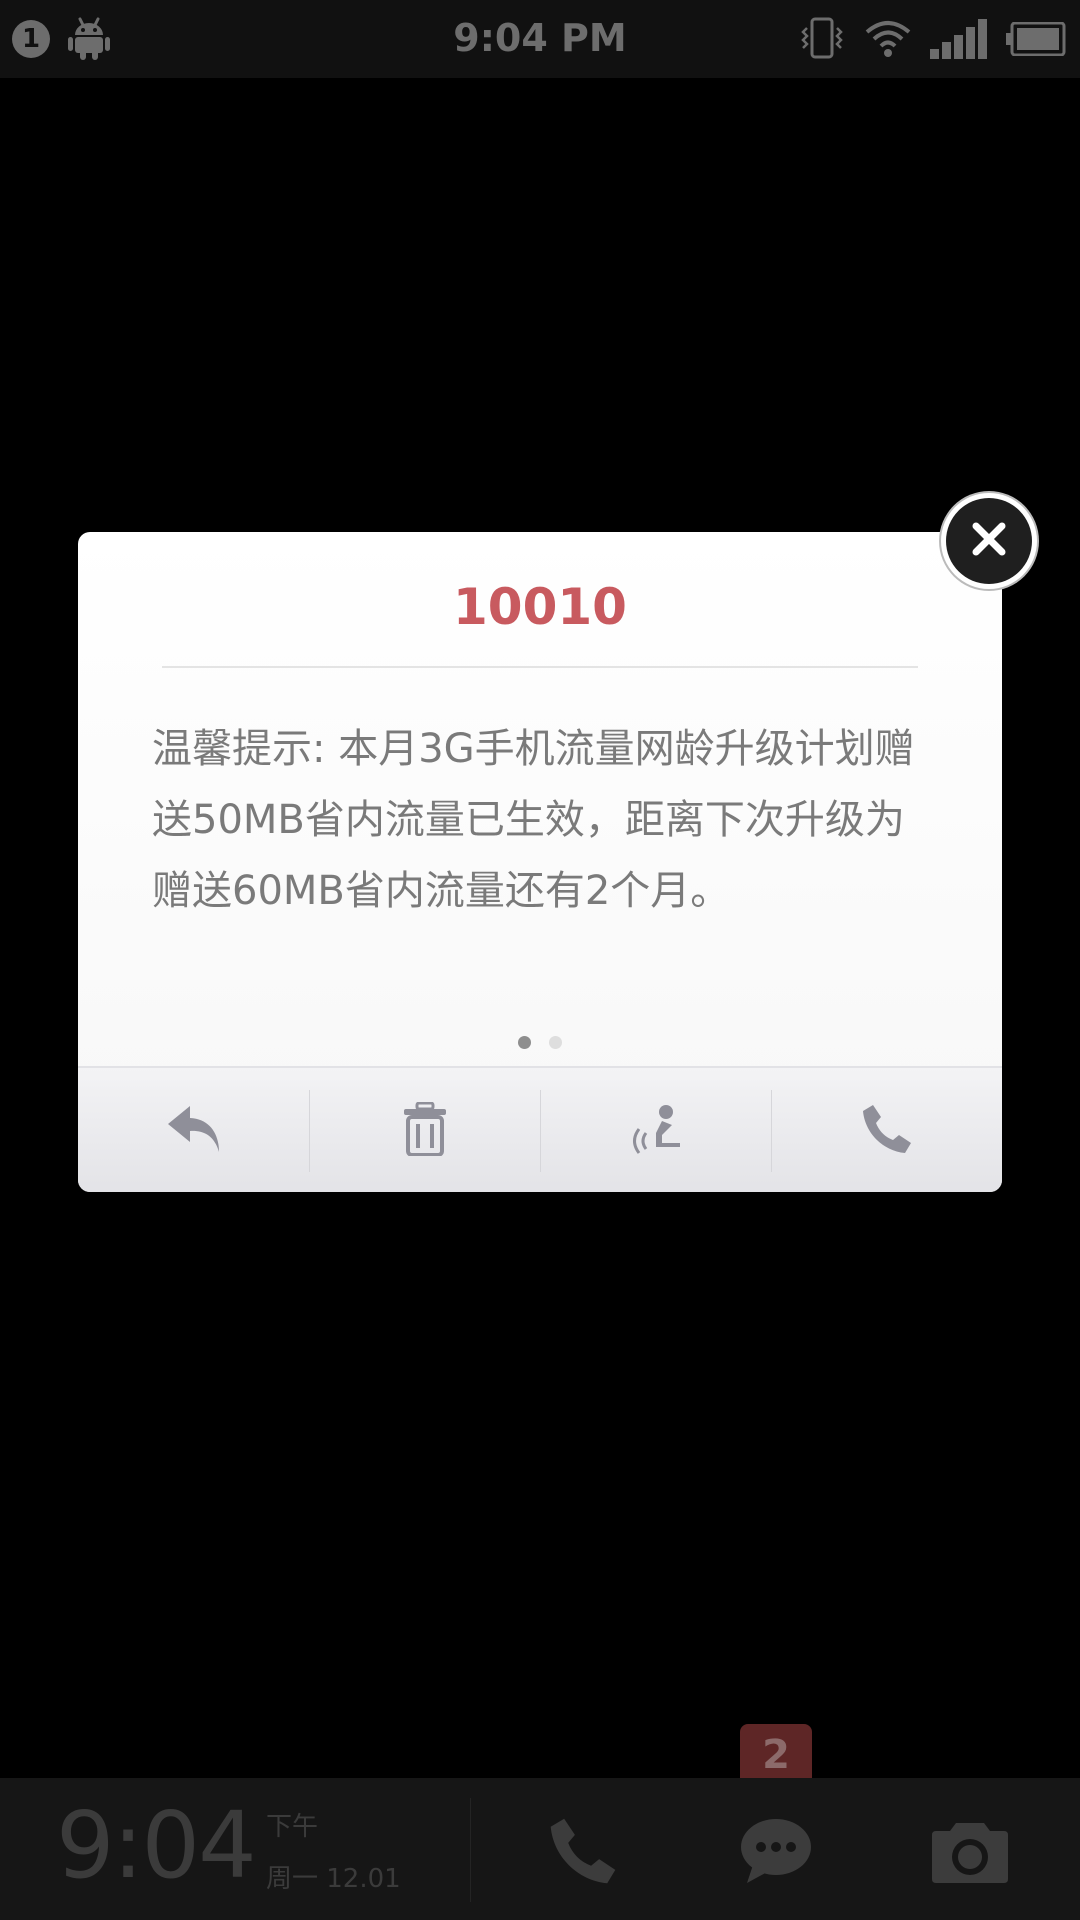 This screenshot has width=1080, height=1920. I want to click on read-aloud-button, so click(655, 1130).